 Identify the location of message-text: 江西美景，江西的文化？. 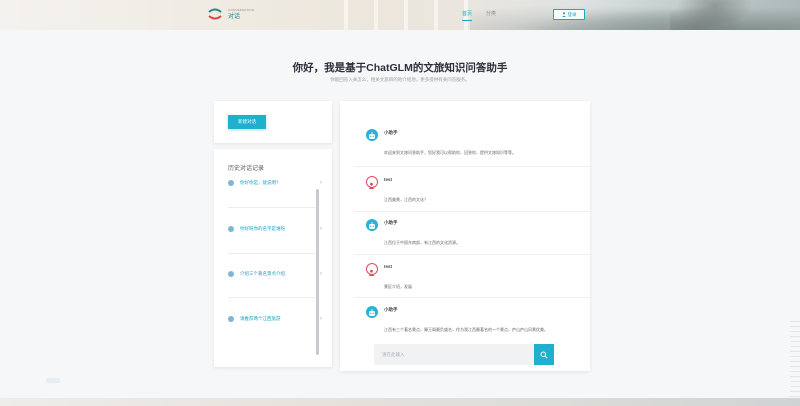
(406, 199).